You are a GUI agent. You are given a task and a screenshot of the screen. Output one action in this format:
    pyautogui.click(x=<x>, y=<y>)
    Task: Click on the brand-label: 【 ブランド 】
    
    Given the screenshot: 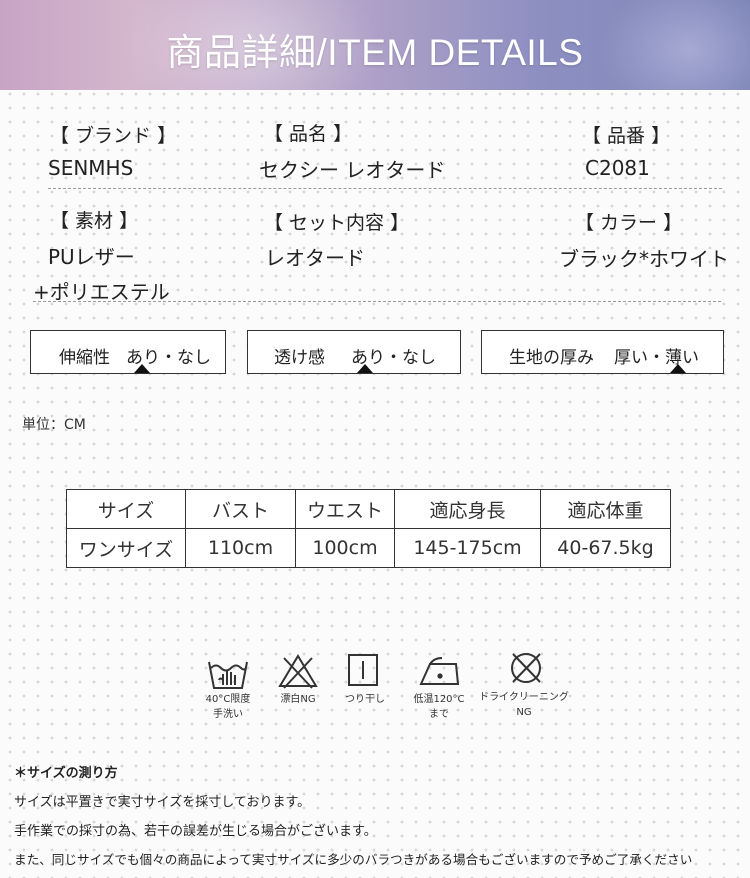 What is the action you would take?
    pyautogui.click(x=113, y=136)
    